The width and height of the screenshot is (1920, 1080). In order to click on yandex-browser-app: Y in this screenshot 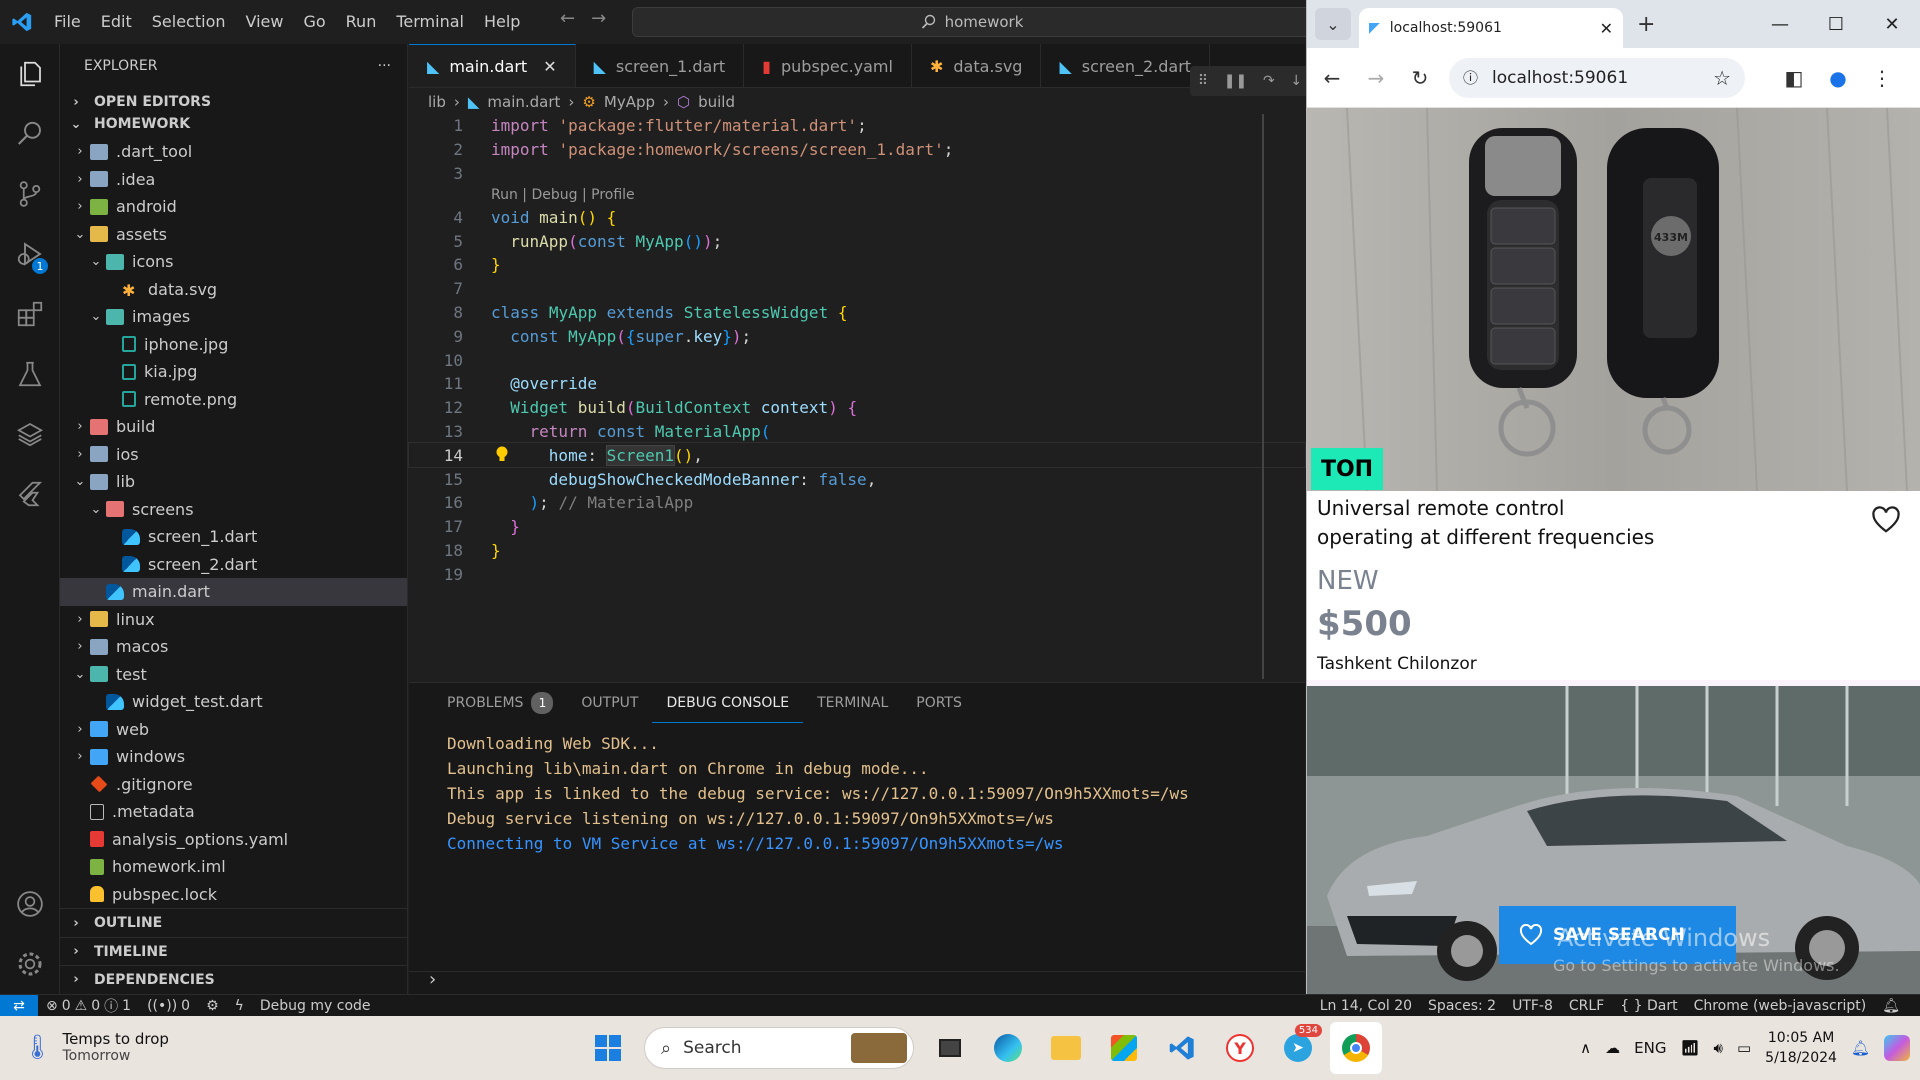, I will do `click(1240, 1048)`.